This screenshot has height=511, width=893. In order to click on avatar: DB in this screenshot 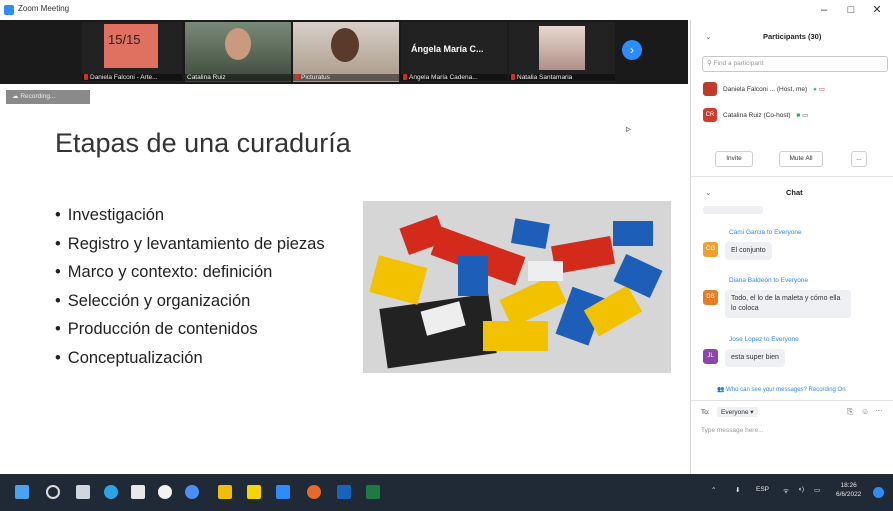, I will do `click(710, 297)`.